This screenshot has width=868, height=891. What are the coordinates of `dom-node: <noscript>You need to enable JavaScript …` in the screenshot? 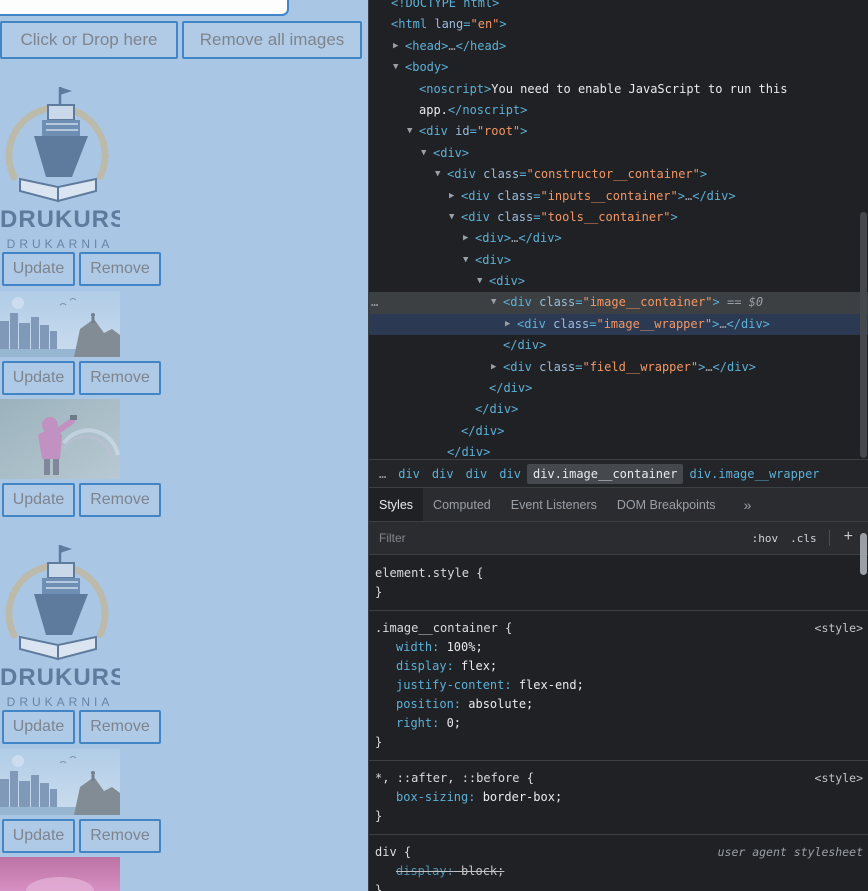 It's located at (618, 89).